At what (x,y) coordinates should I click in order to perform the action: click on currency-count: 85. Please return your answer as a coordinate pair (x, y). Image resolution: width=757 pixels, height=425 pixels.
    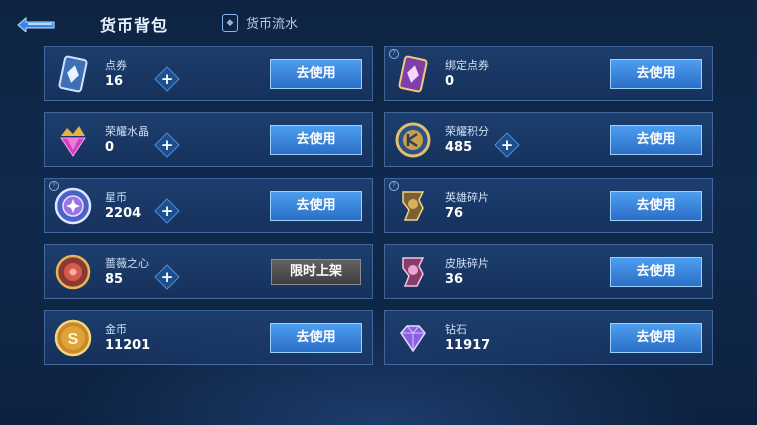
    Looking at the image, I should click on (114, 279).